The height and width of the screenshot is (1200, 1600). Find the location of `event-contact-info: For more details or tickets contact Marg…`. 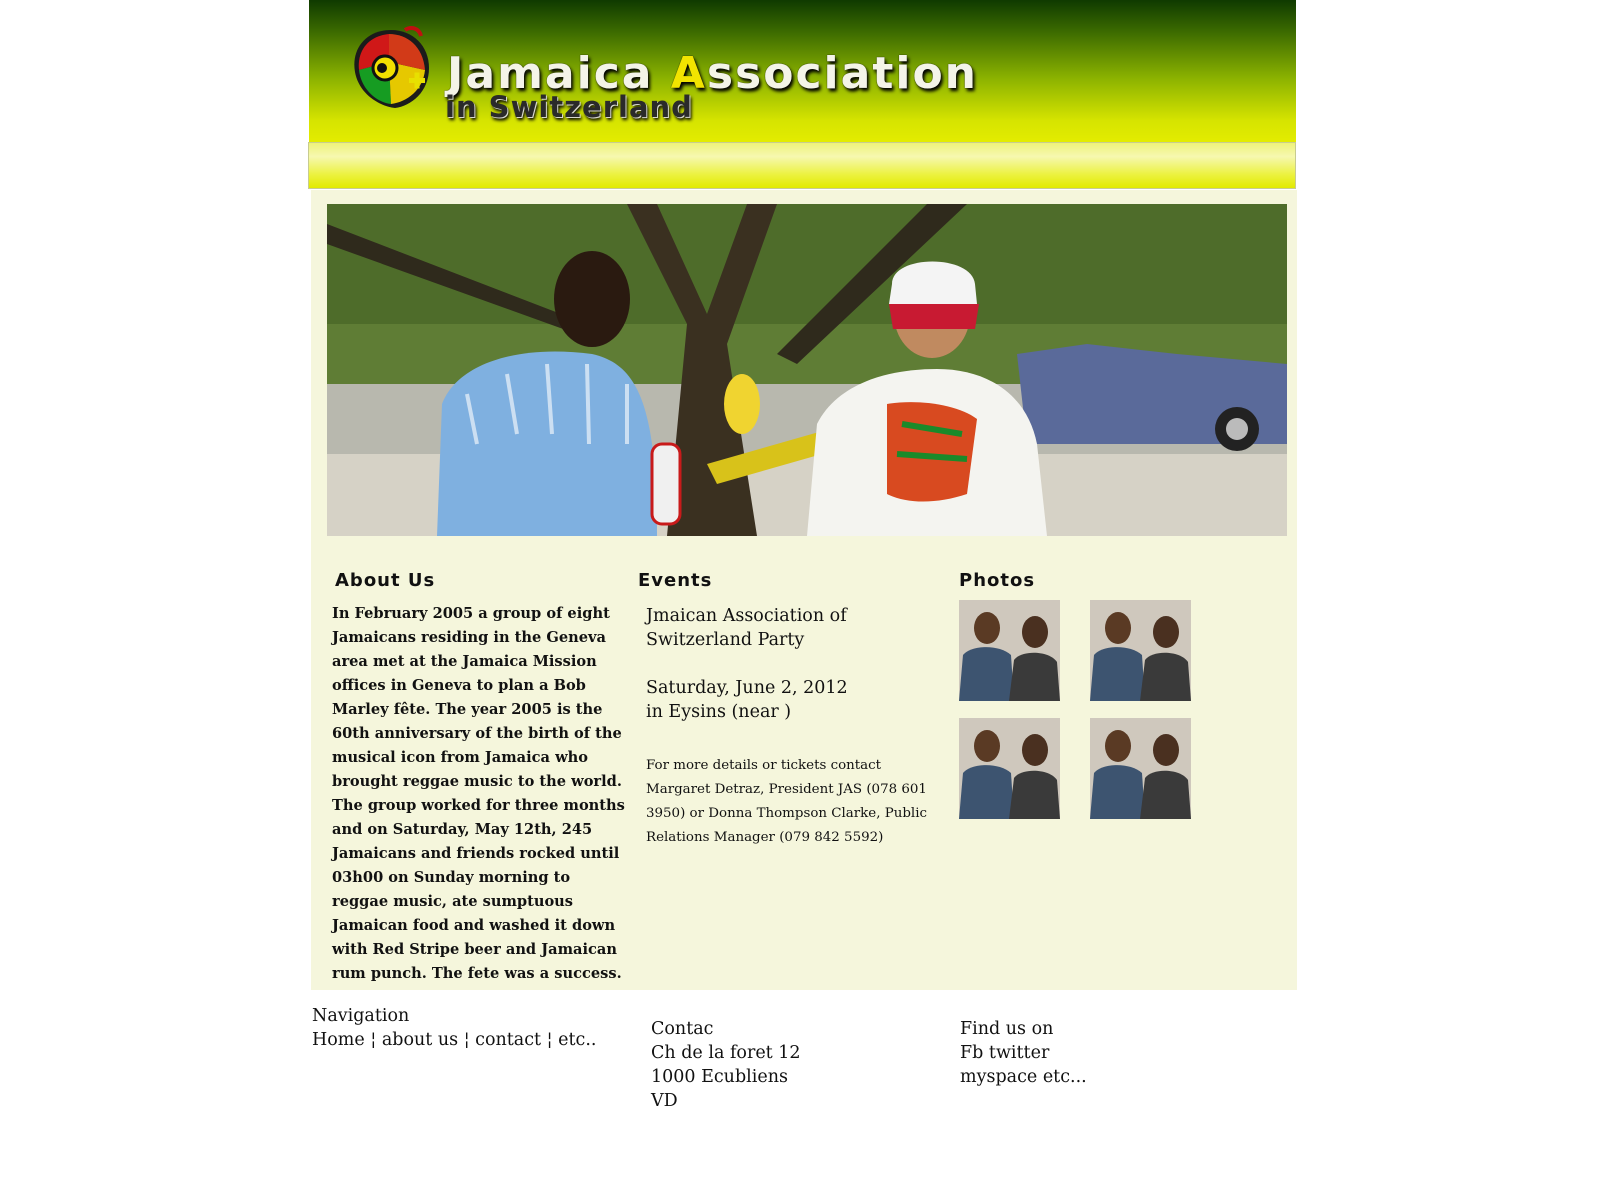

event-contact-info: For more details or tickets contact Marg… is located at coordinates (787, 801).